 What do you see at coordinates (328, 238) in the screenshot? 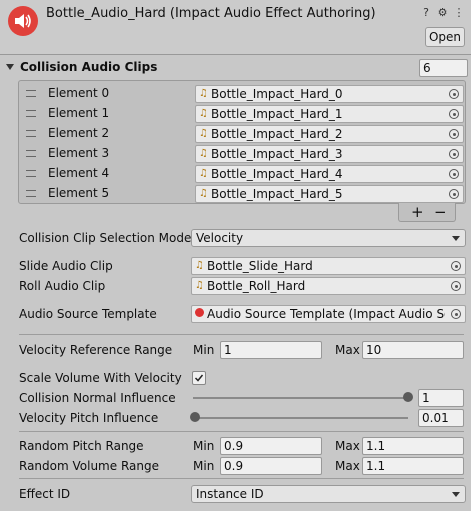
I see `selection-mode-dropdown: Velocity` at bounding box center [328, 238].